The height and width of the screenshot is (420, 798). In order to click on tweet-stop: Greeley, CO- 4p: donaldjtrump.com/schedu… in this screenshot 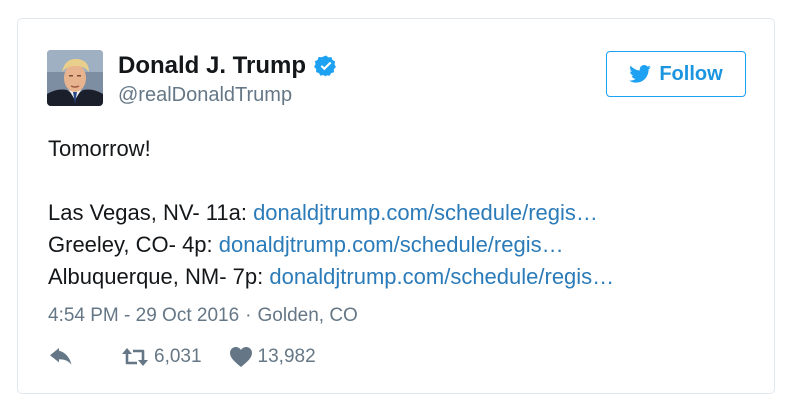, I will do `click(398, 245)`.